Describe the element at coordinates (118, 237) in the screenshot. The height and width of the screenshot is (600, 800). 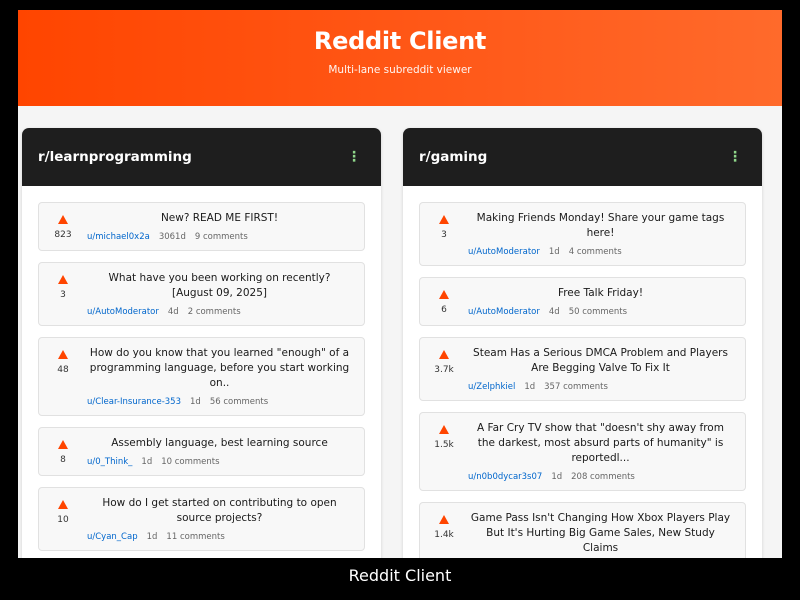
I see `post-author: u/michael0x2a` at that location.